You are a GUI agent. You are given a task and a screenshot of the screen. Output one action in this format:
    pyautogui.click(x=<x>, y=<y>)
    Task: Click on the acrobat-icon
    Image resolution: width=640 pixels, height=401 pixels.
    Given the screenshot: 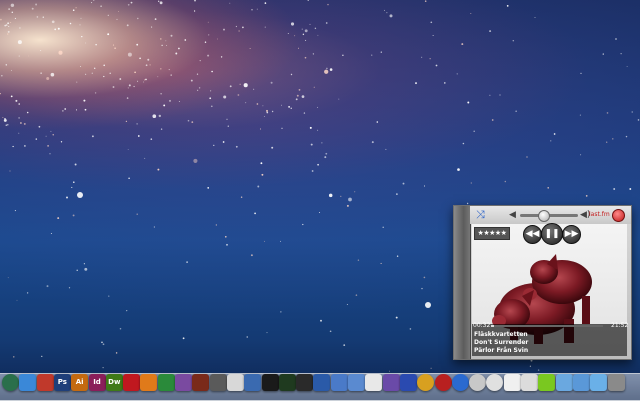 What is the action you would take?
    pyautogui.click(x=132, y=382)
    